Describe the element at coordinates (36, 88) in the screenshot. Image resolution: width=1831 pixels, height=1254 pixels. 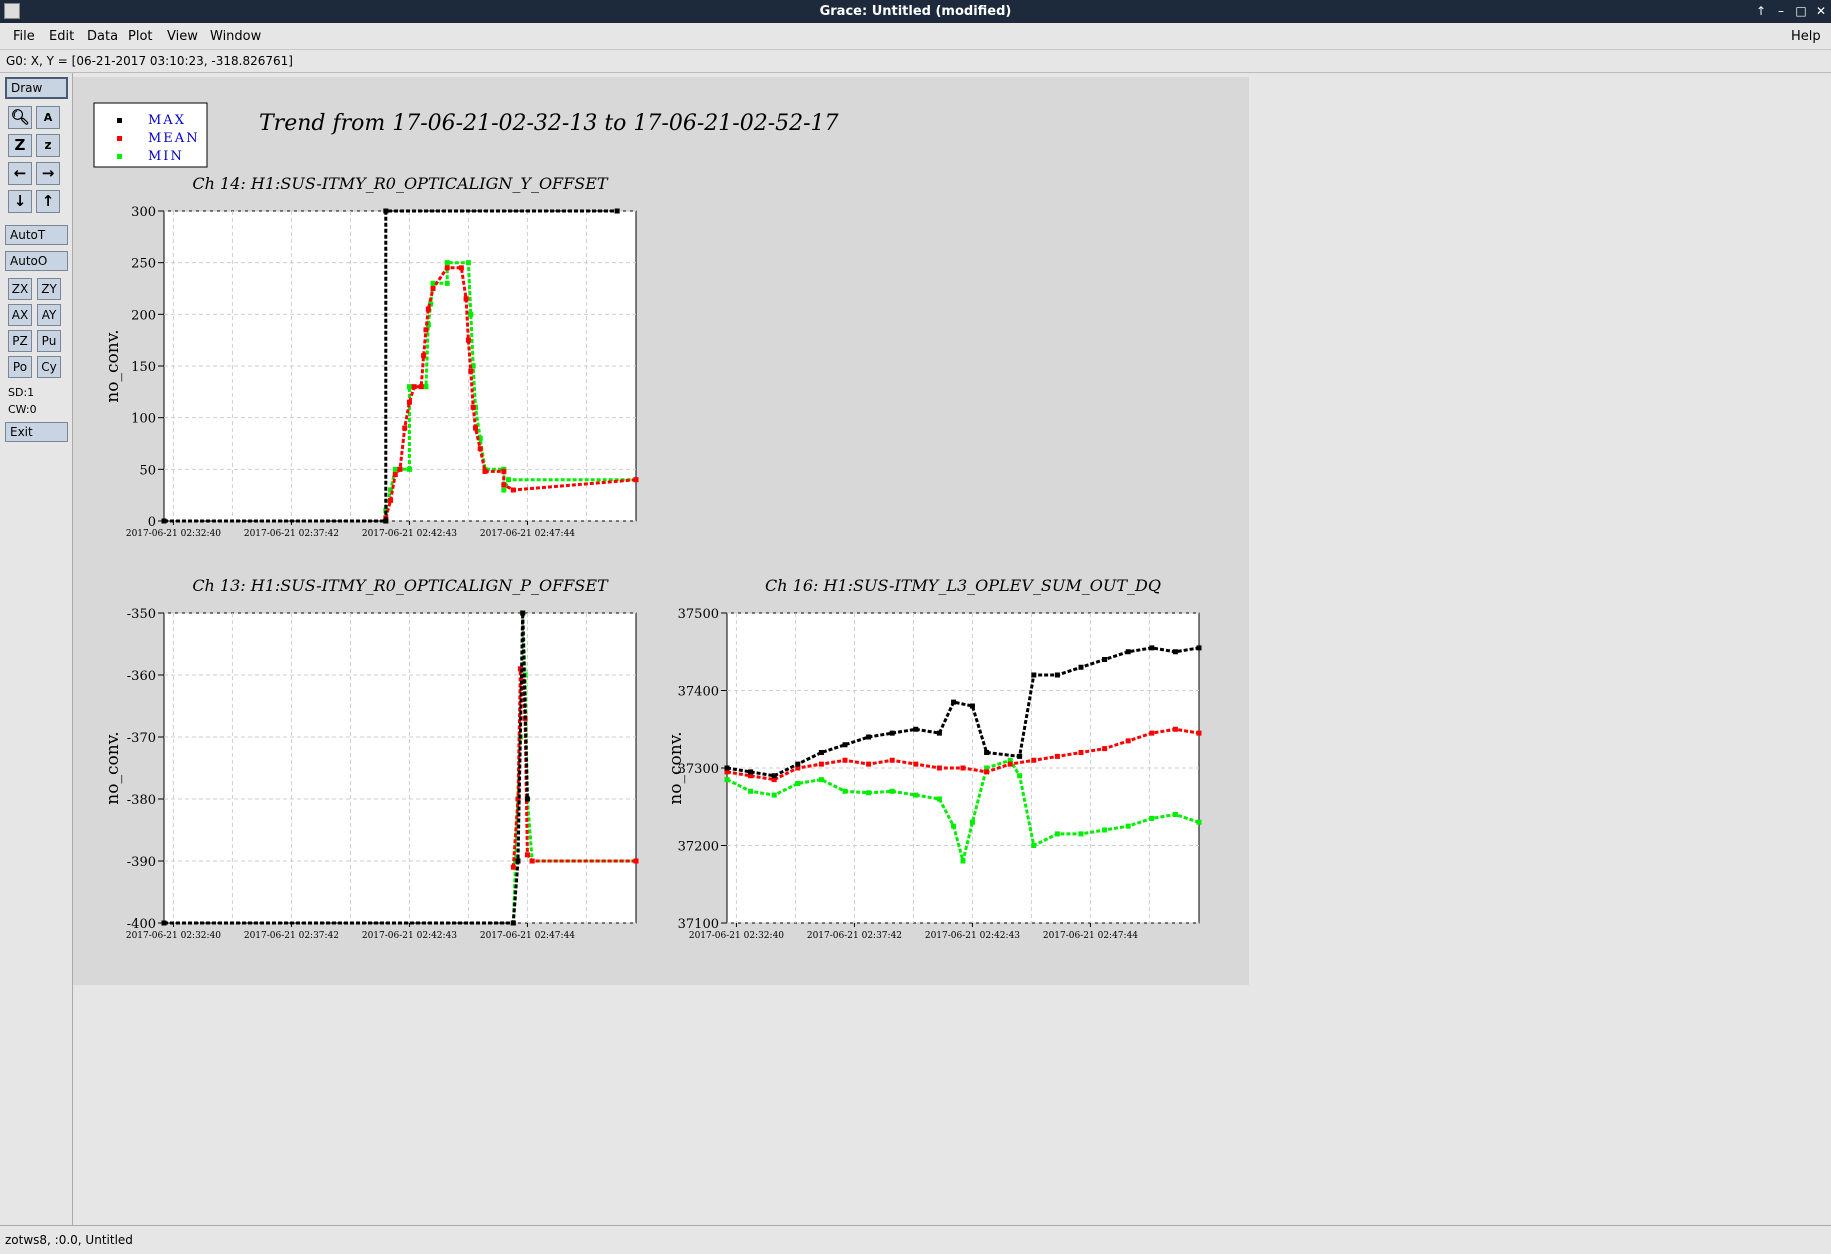
I see `draw-button: Draw` at that location.